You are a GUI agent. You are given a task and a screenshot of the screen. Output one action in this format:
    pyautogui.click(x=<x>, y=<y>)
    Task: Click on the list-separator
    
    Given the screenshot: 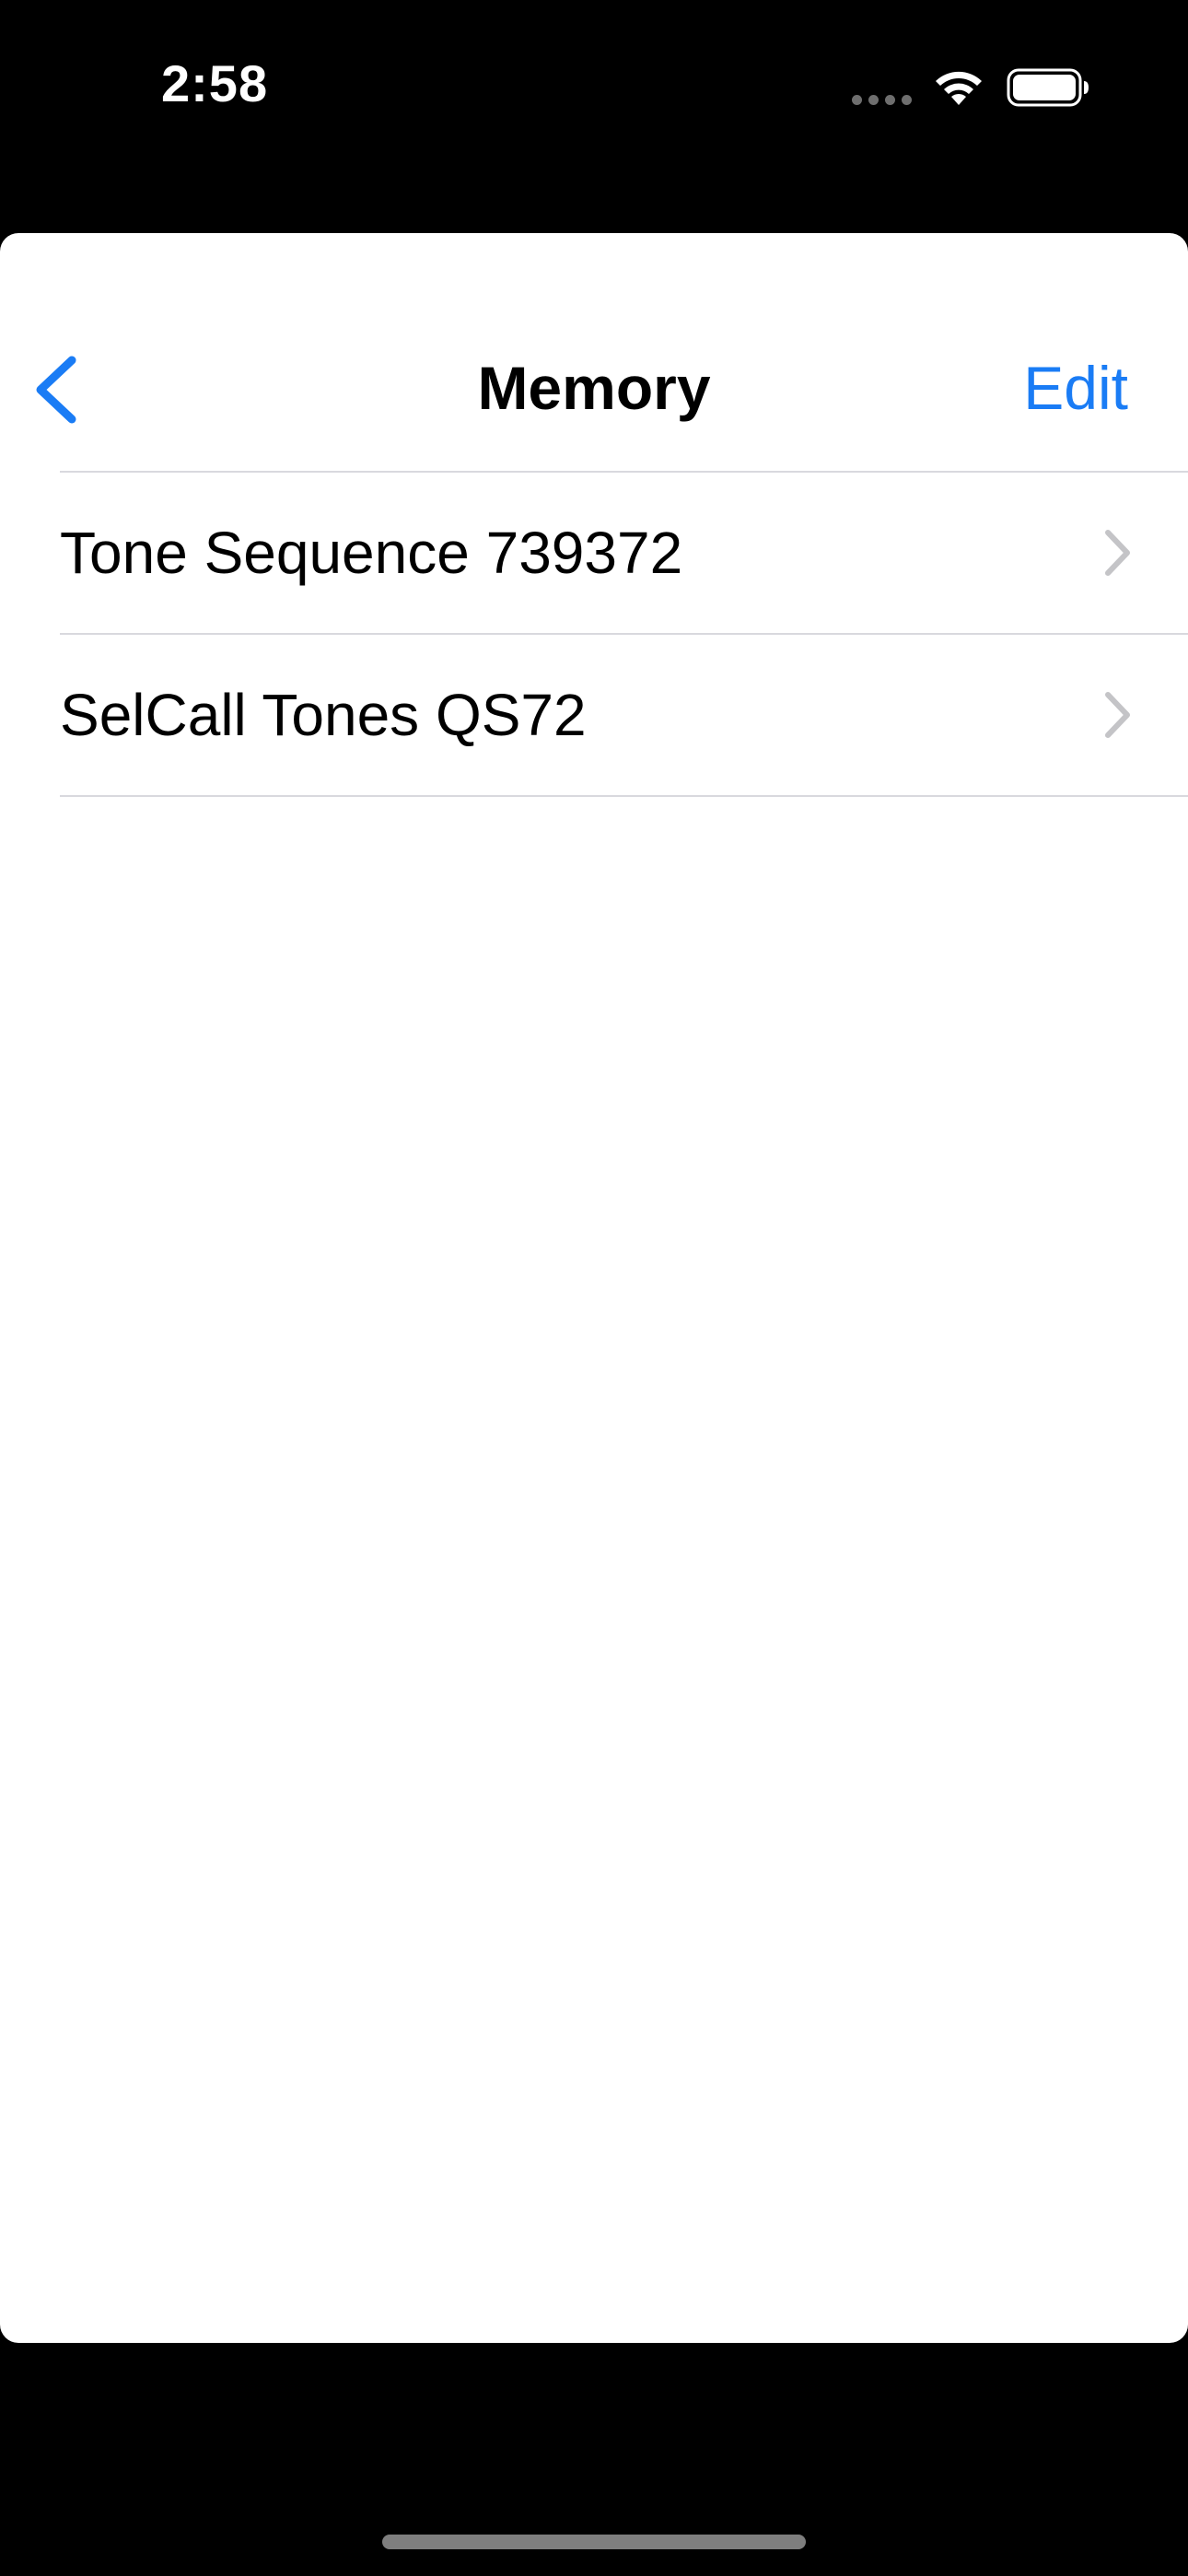 What is the action you would take?
    pyautogui.click(x=624, y=796)
    